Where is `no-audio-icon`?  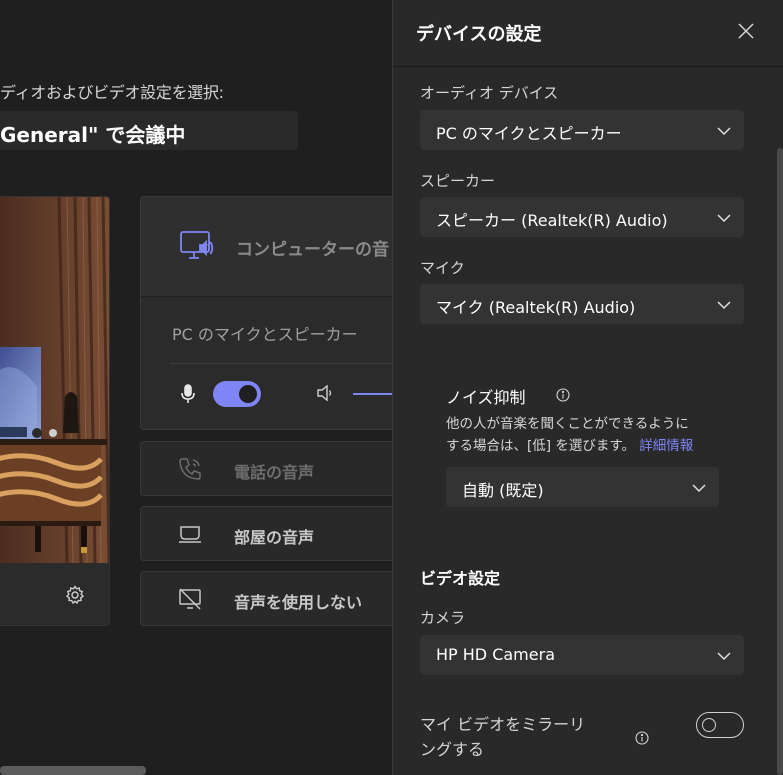
no-audio-icon is located at coordinates (190, 599).